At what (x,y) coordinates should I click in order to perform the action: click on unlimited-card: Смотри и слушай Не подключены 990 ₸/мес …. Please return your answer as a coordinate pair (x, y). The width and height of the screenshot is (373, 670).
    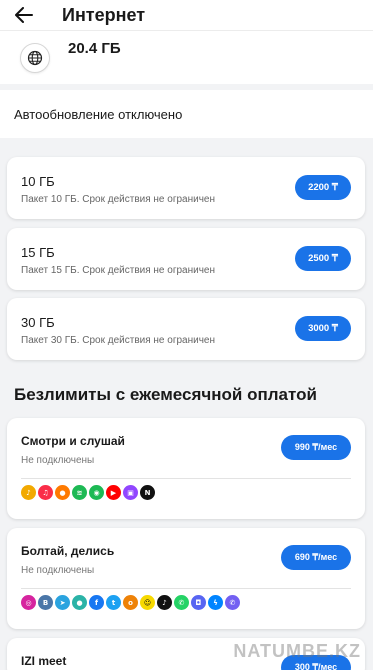
    Looking at the image, I should click on (186, 468).